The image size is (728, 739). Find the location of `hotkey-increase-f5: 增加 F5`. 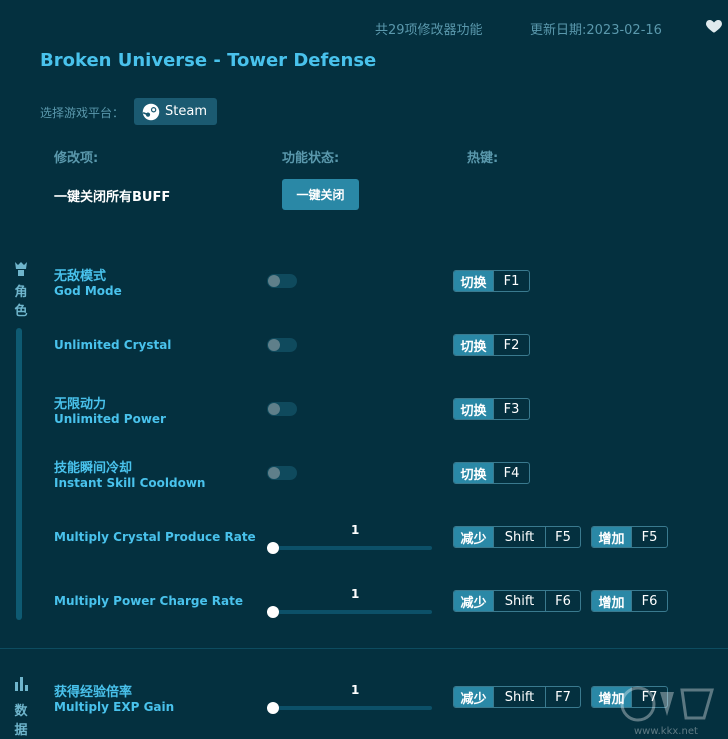

hotkey-increase-f5: 增加 F5 is located at coordinates (629, 537).